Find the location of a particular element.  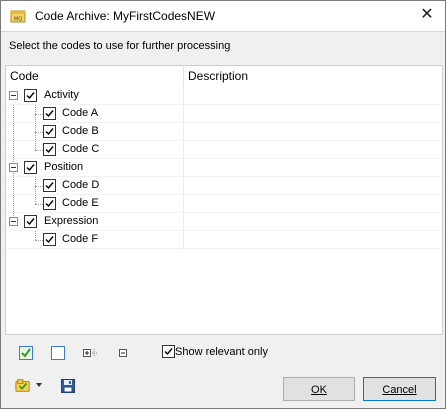

dropdown-arrow-icon is located at coordinates (39, 385).